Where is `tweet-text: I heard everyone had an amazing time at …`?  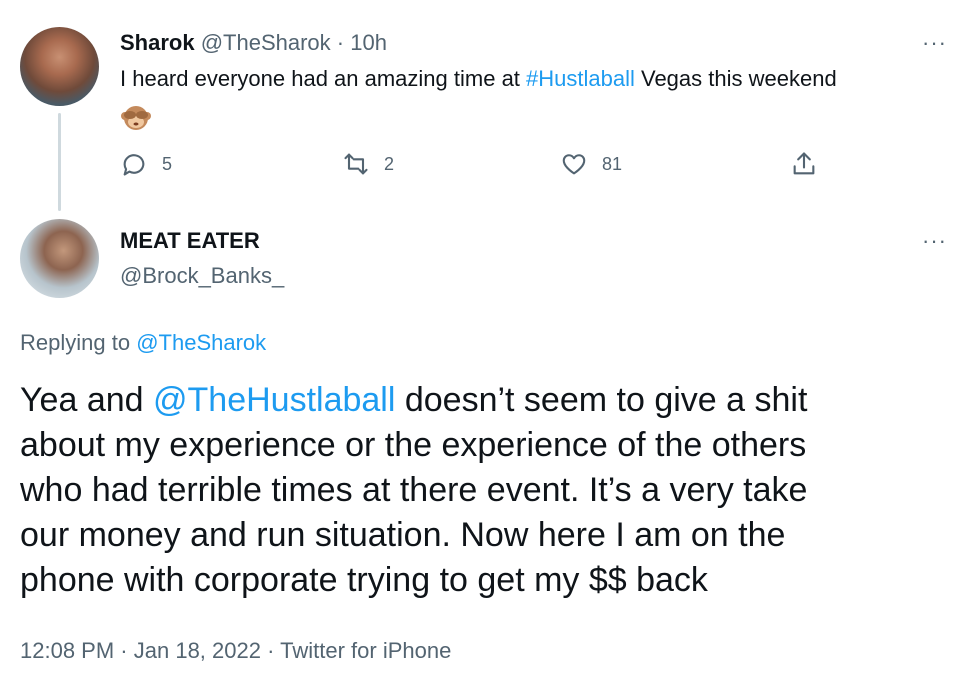 tweet-text: I heard everyone had an amazing time at … is located at coordinates (478, 79).